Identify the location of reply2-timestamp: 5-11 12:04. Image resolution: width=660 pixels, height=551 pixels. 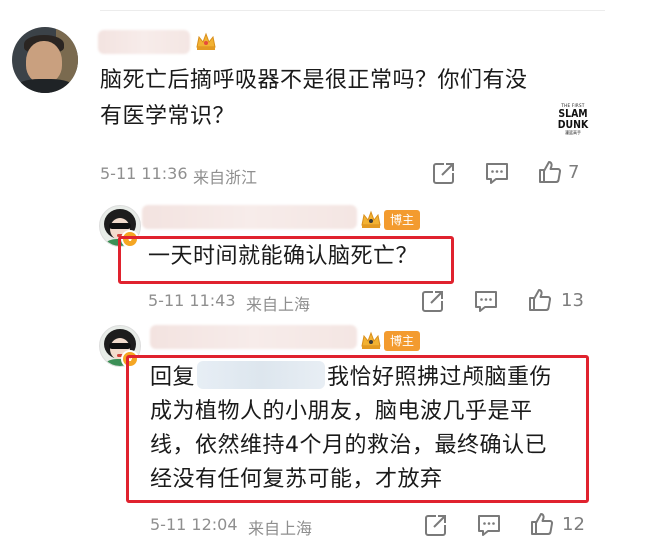
(194, 524).